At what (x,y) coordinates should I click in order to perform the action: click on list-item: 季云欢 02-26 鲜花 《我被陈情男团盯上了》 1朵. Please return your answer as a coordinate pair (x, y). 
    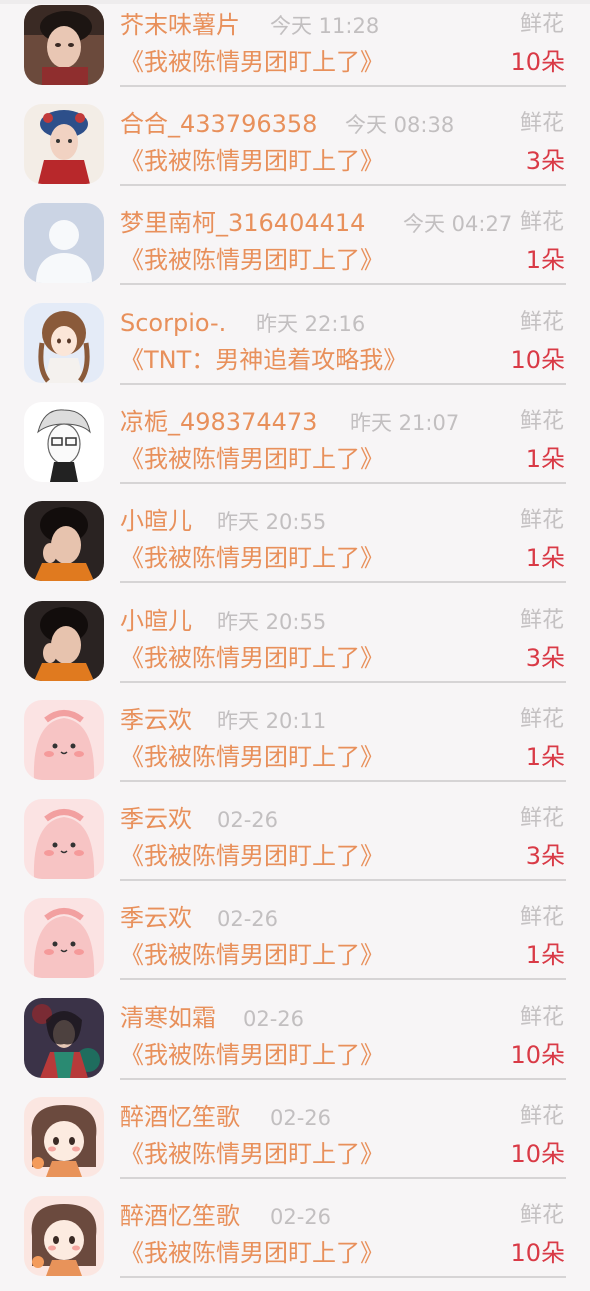
    Looking at the image, I should click on (295, 943).